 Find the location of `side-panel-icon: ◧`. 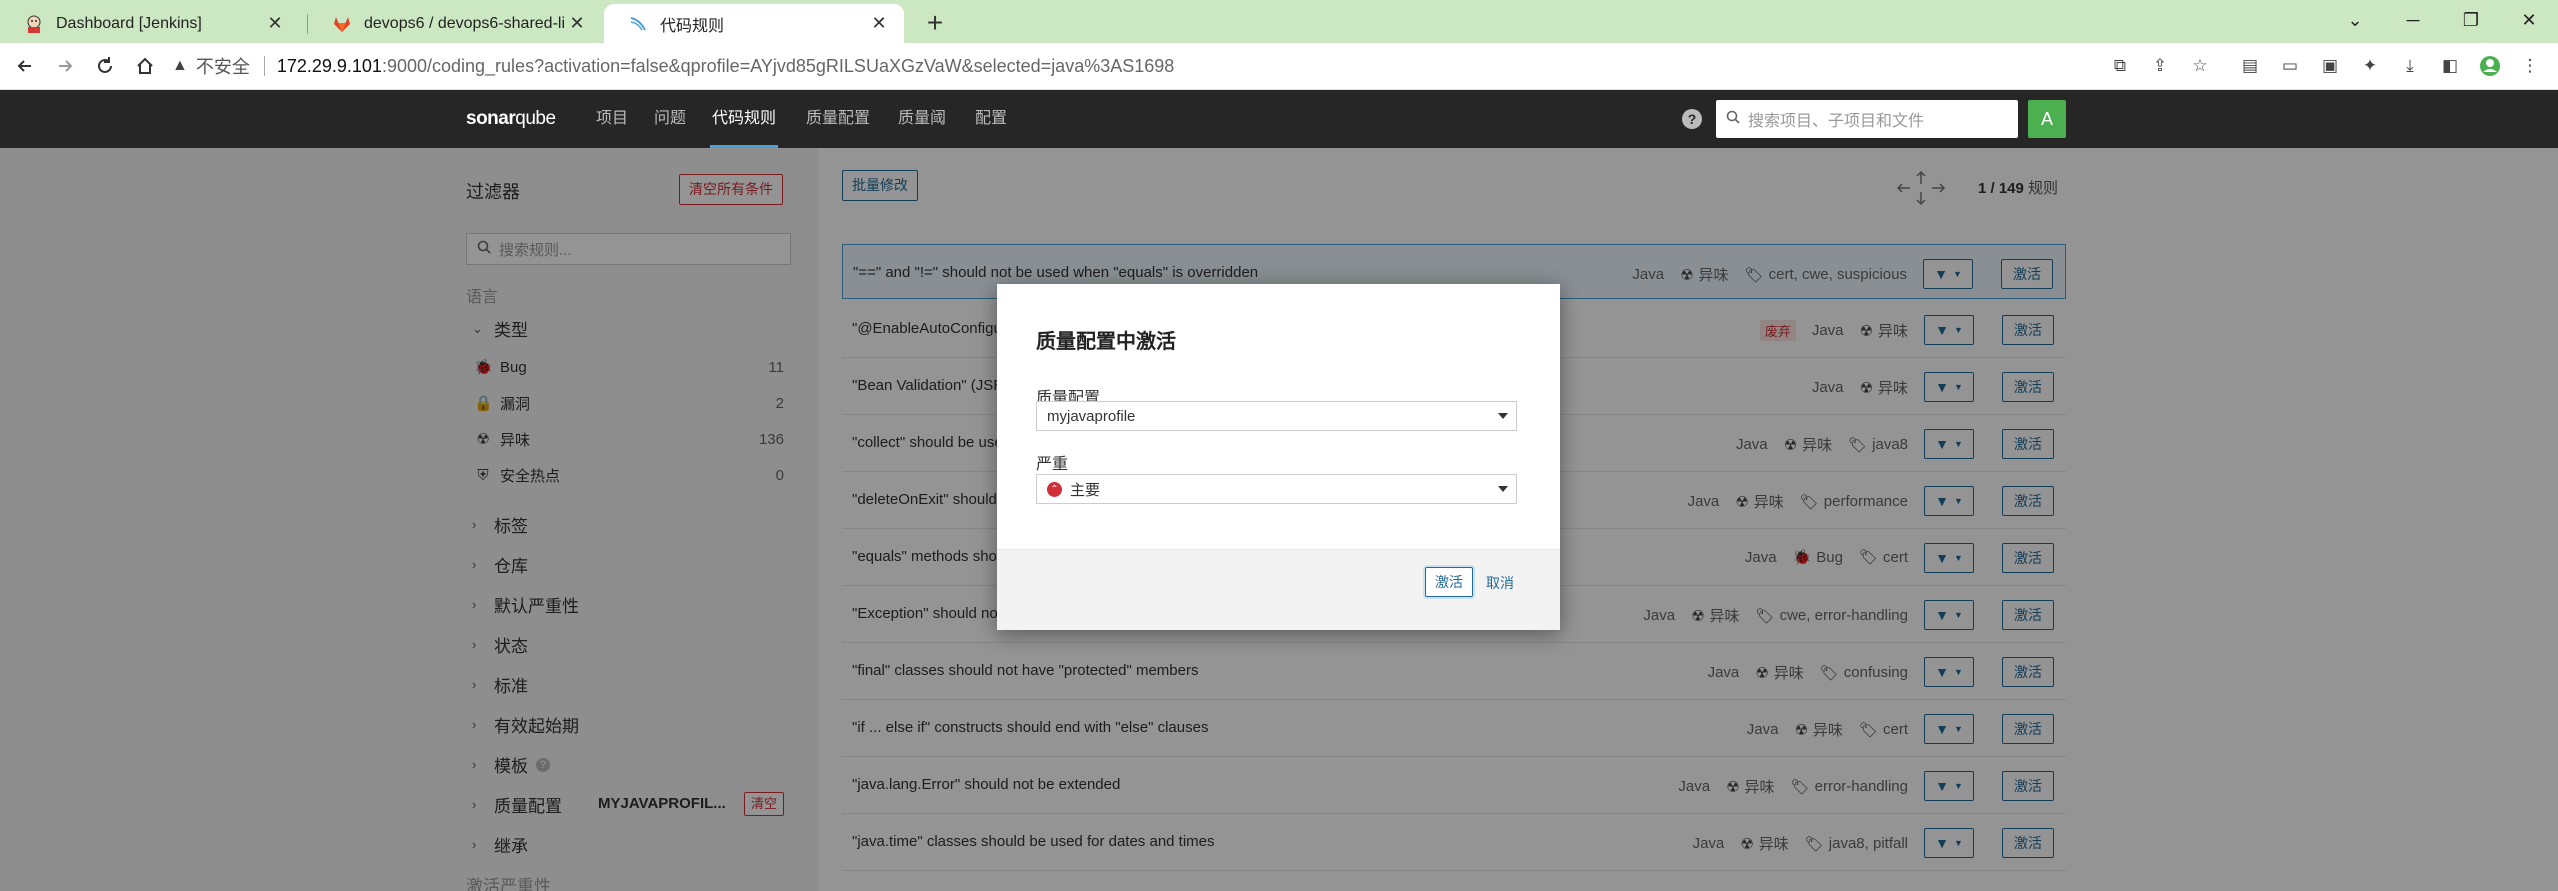

side-panel-icon: ◧ is located at coordinates (2450, 66).